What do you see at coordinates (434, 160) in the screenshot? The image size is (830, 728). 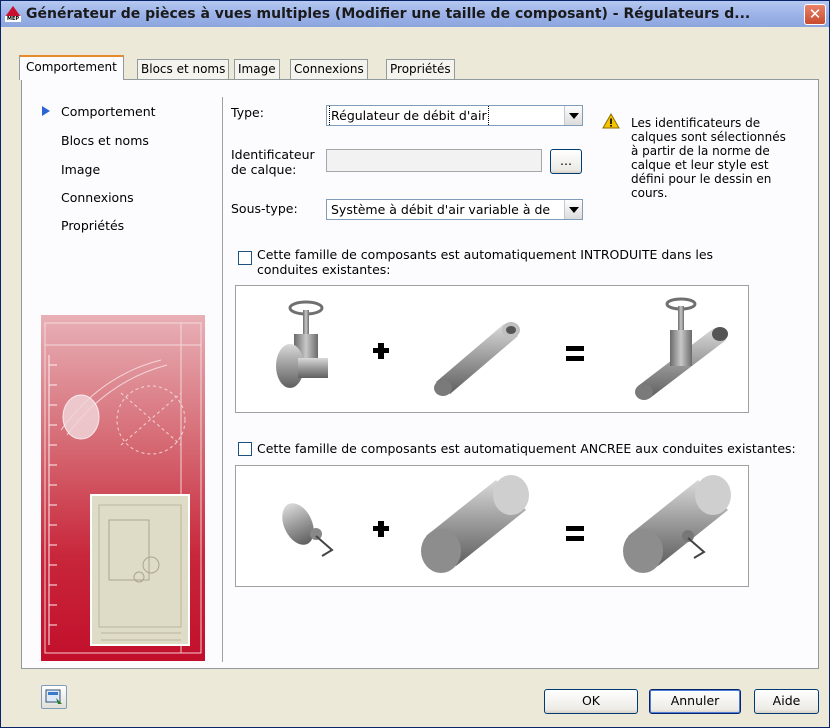 I see `layer-identifier-input` at bounding box center [434, 160].